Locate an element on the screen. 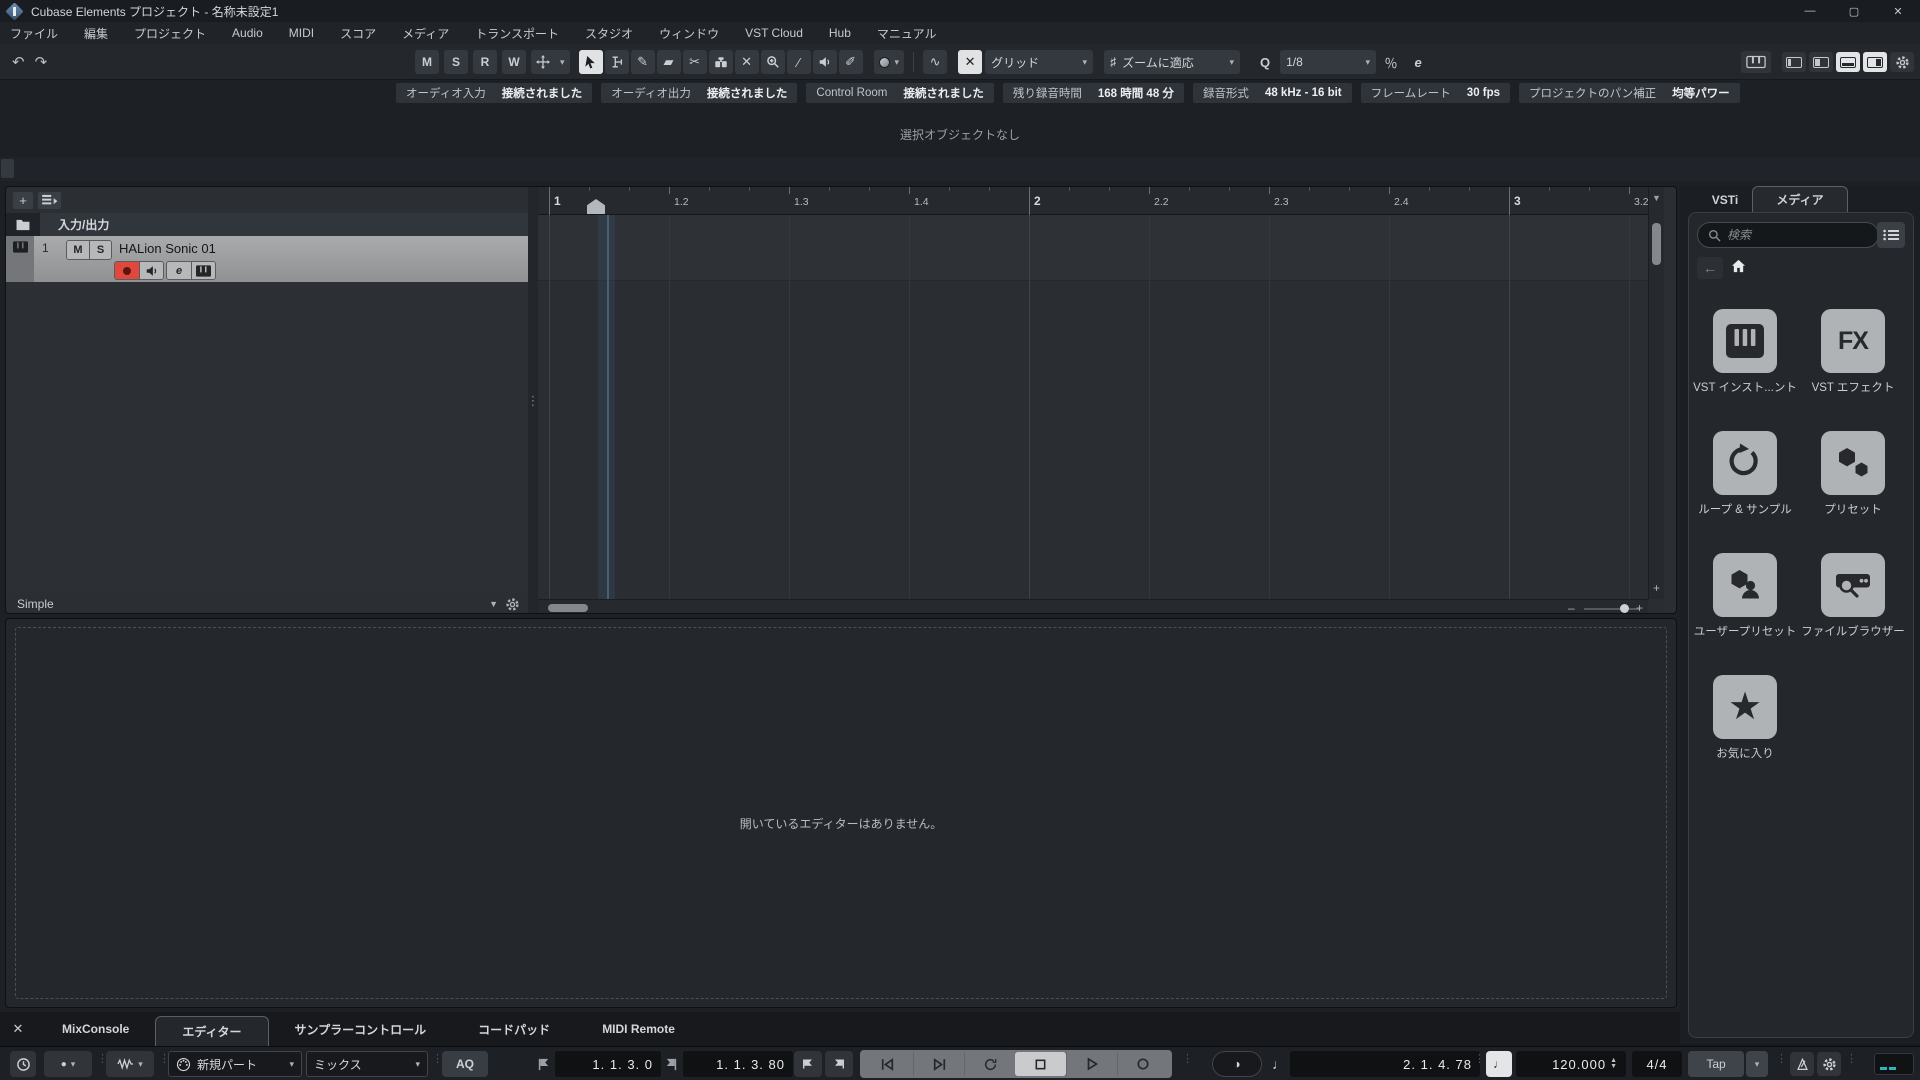  midi-record-mode-selector: 新規パート ▾ is located at coordinates (235, 1064).